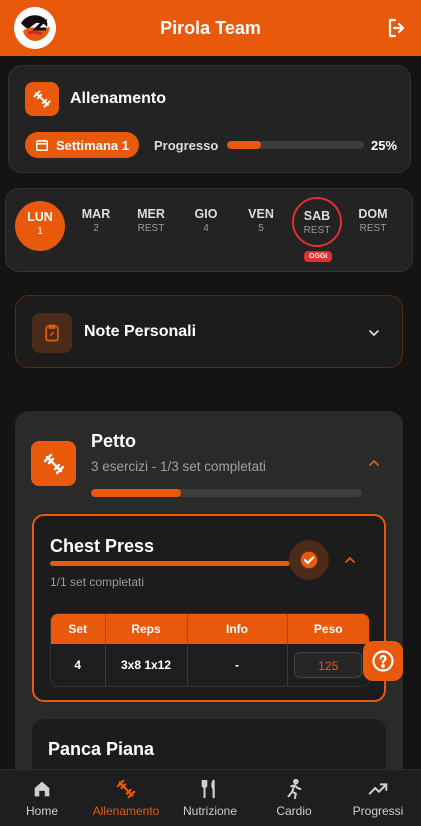  Describe the element at coordinates (146, 665) in the screenshot. I see `cell-reps: 3x8 1x12` at that location.